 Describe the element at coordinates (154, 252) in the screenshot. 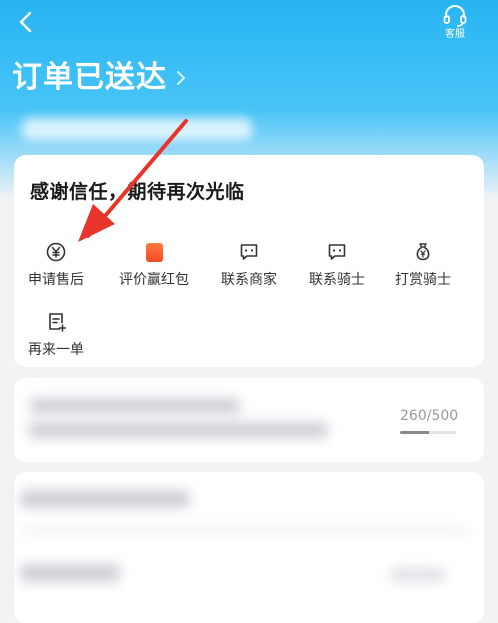

I see `red-packet-icon` at that location.